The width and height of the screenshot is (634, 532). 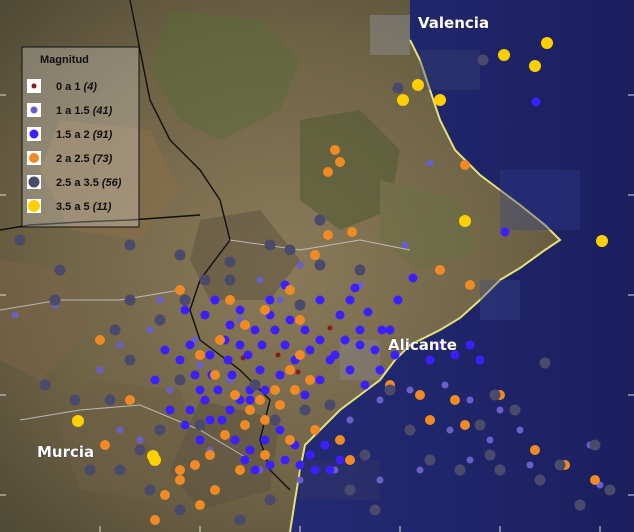 What do you see at coordinates (422, 345) in the screenshot?
I see `city-label-alicante: Alicante` at bounding box center [422, 345].